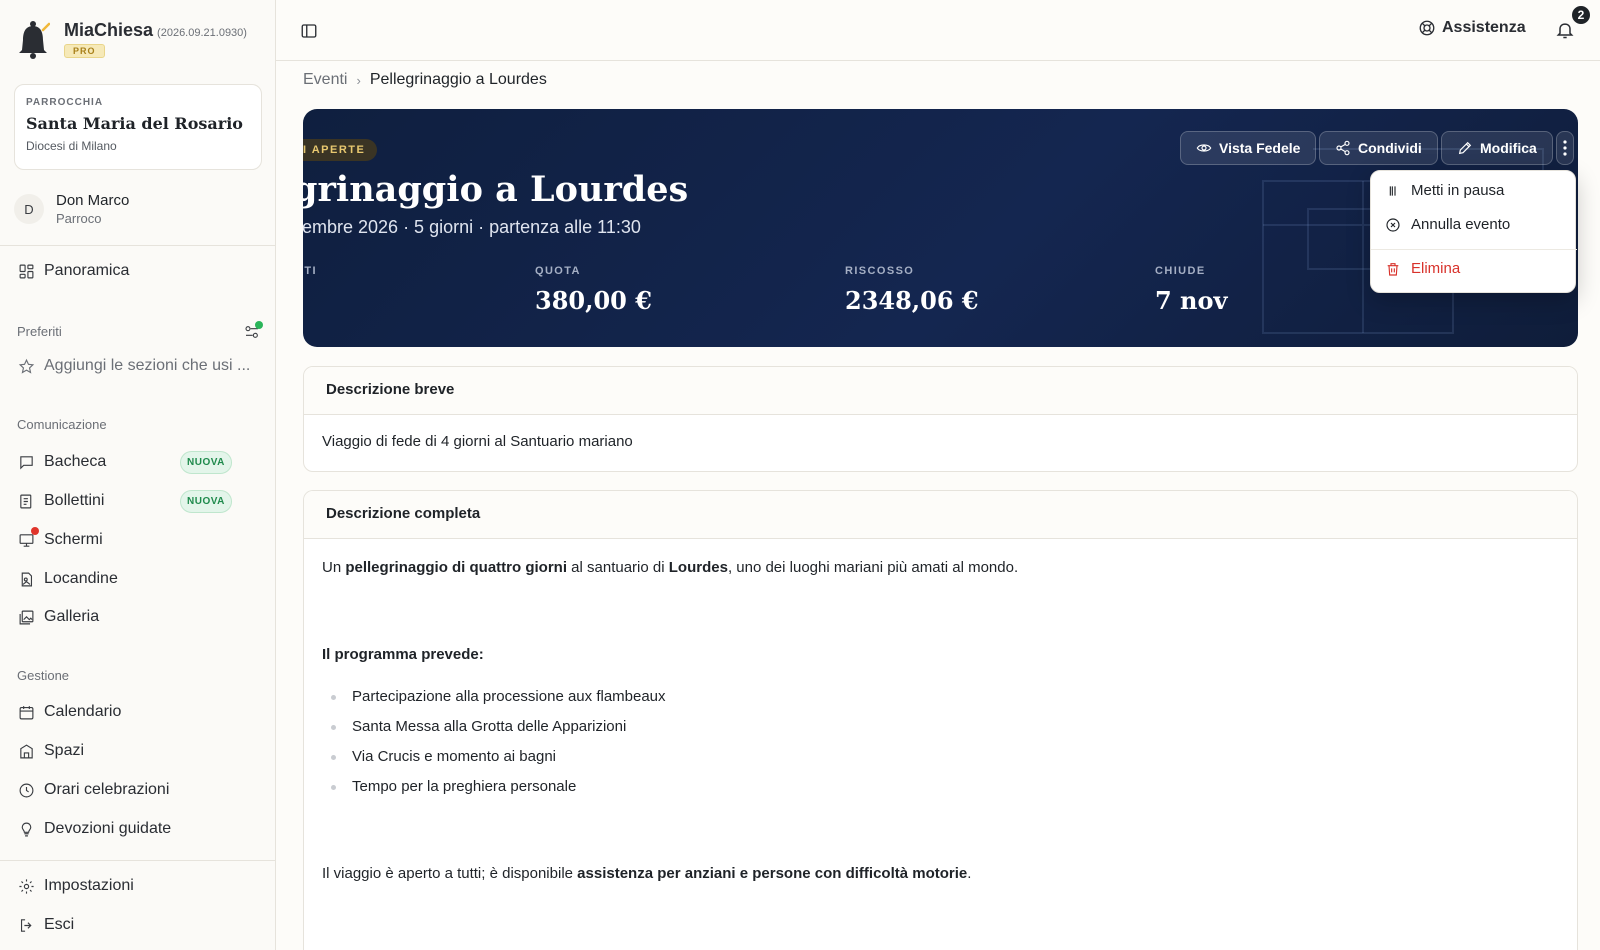 This screenshot has width=1600, height=950. Describe the element at coordinates (26, 712) in the screenshot. I see `calendar-icon` at that location.